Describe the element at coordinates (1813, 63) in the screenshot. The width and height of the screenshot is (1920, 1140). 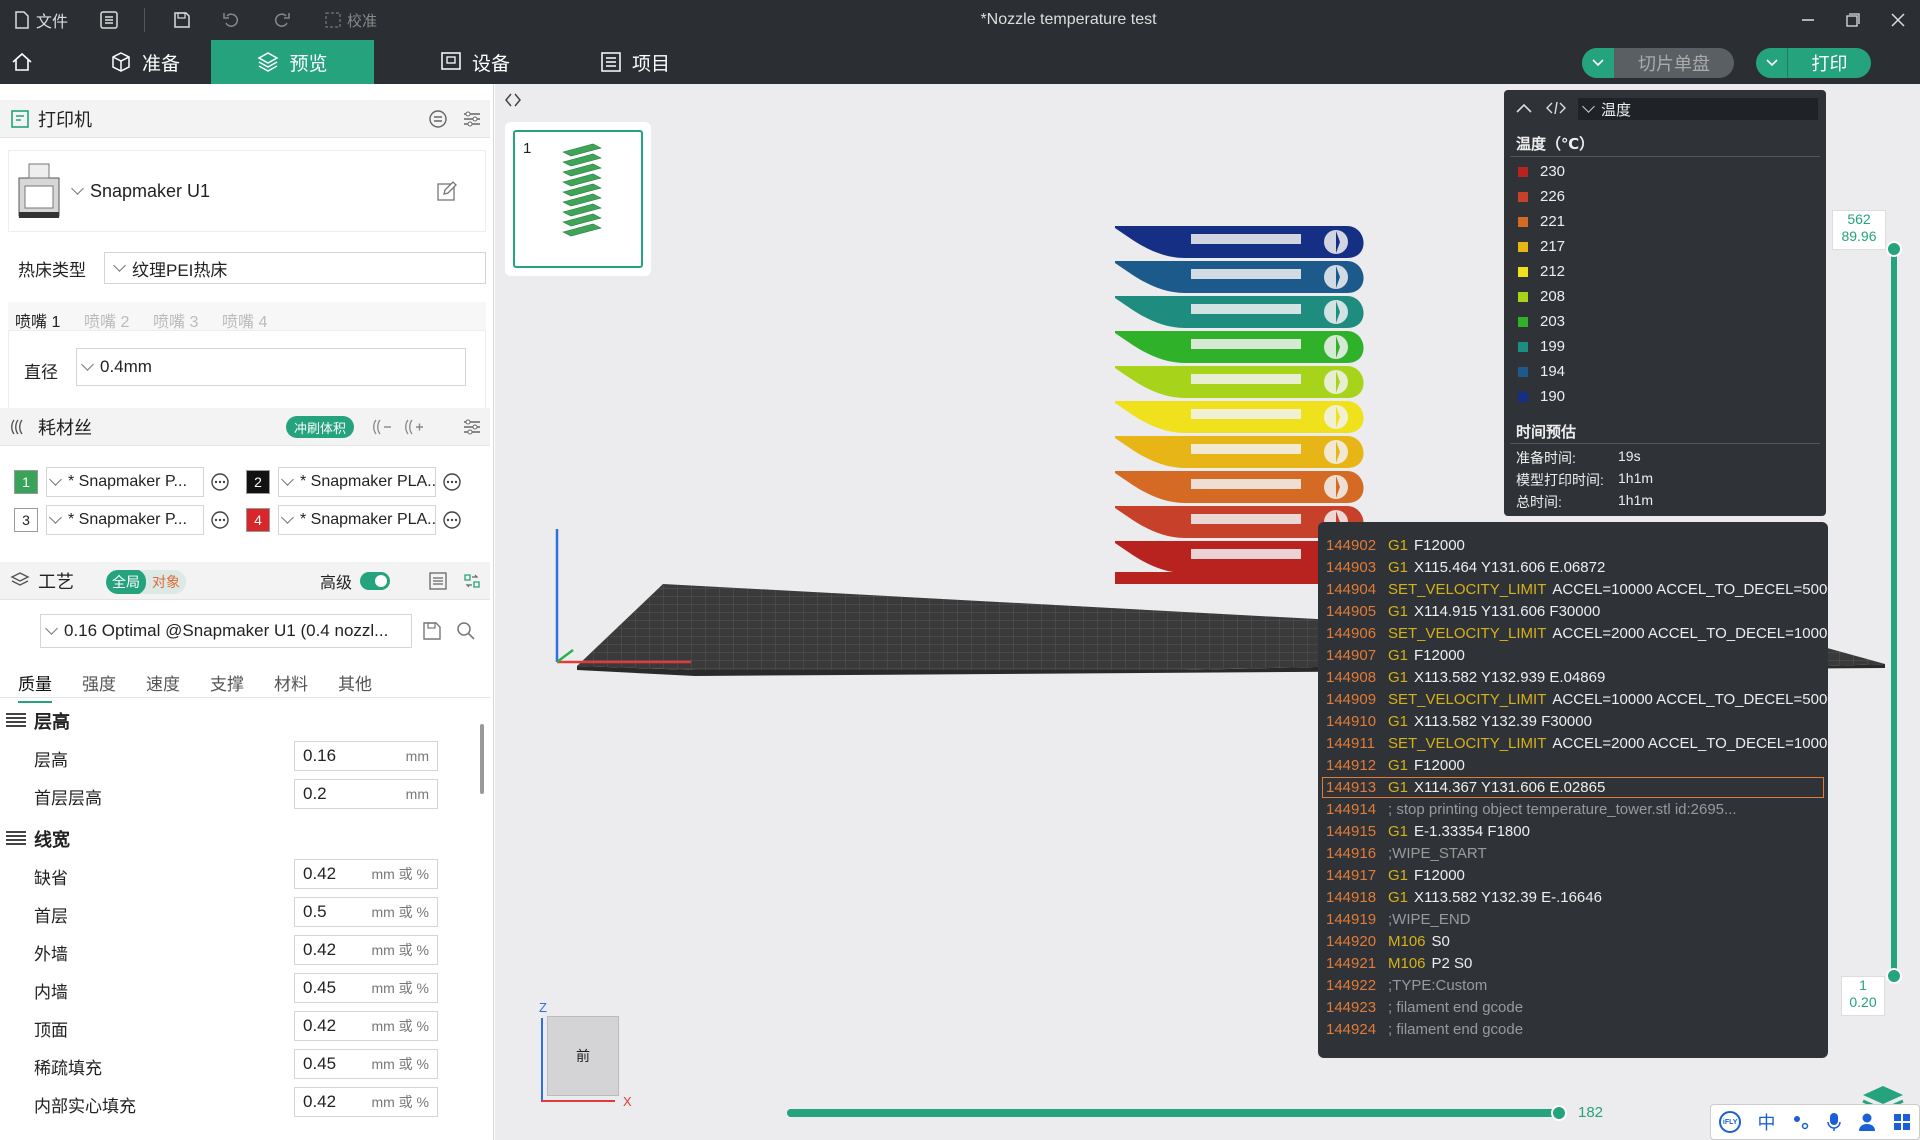
I see `print-button: 打印` at that location.